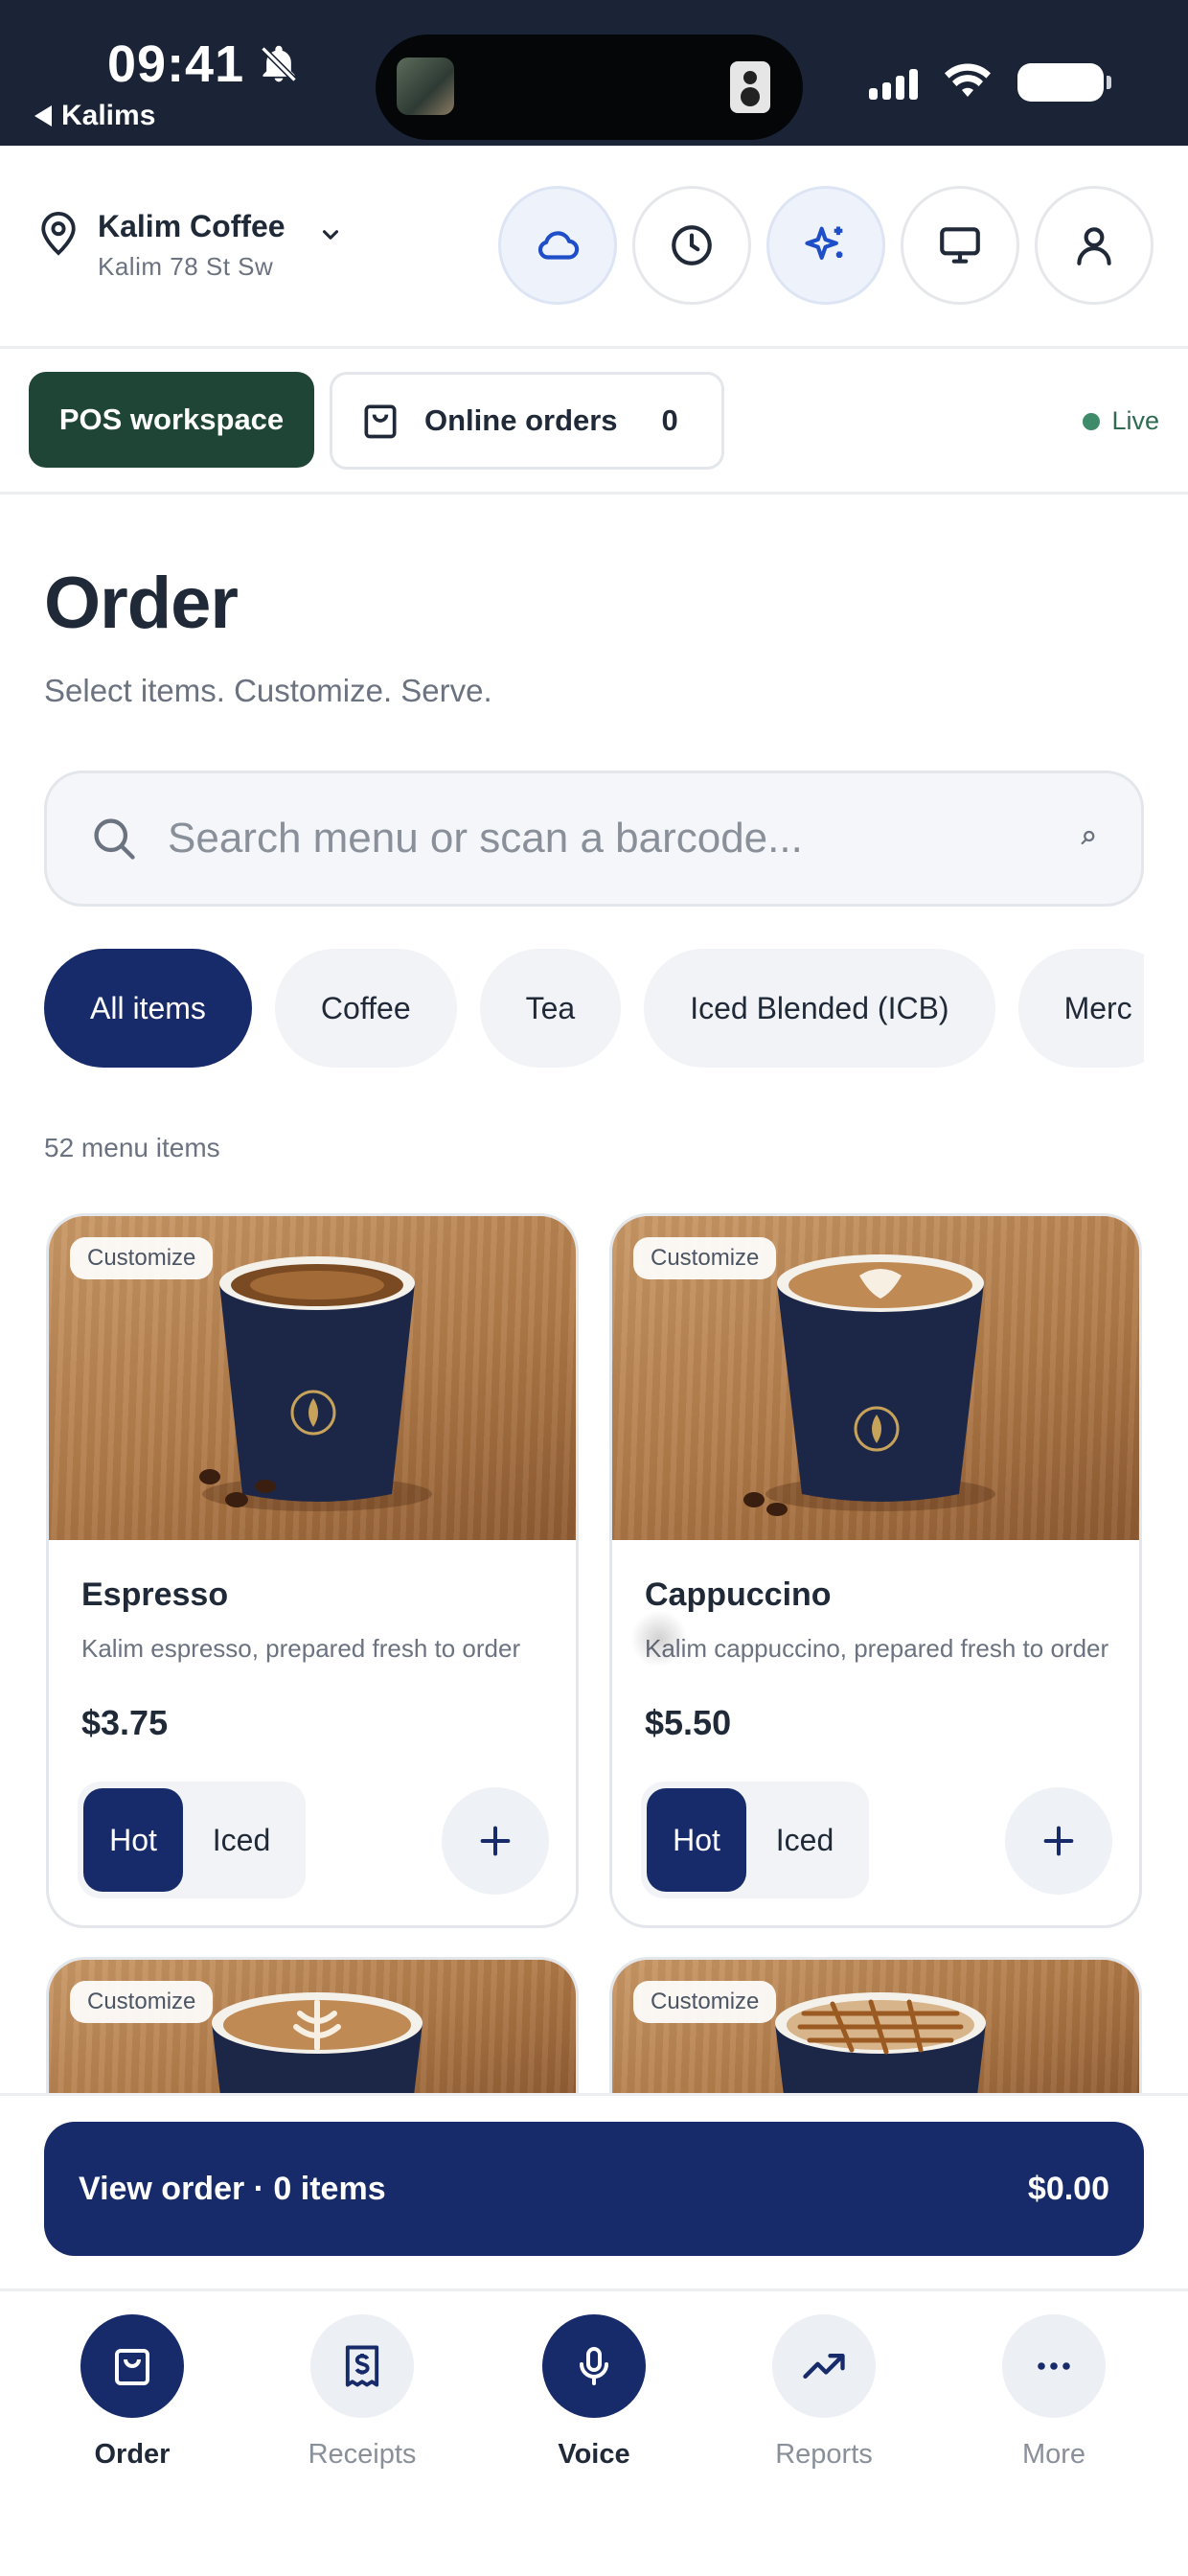  Describe the element at coordinates (1092, 421) in the screenshot. I see `live-dot-icon` at that location.